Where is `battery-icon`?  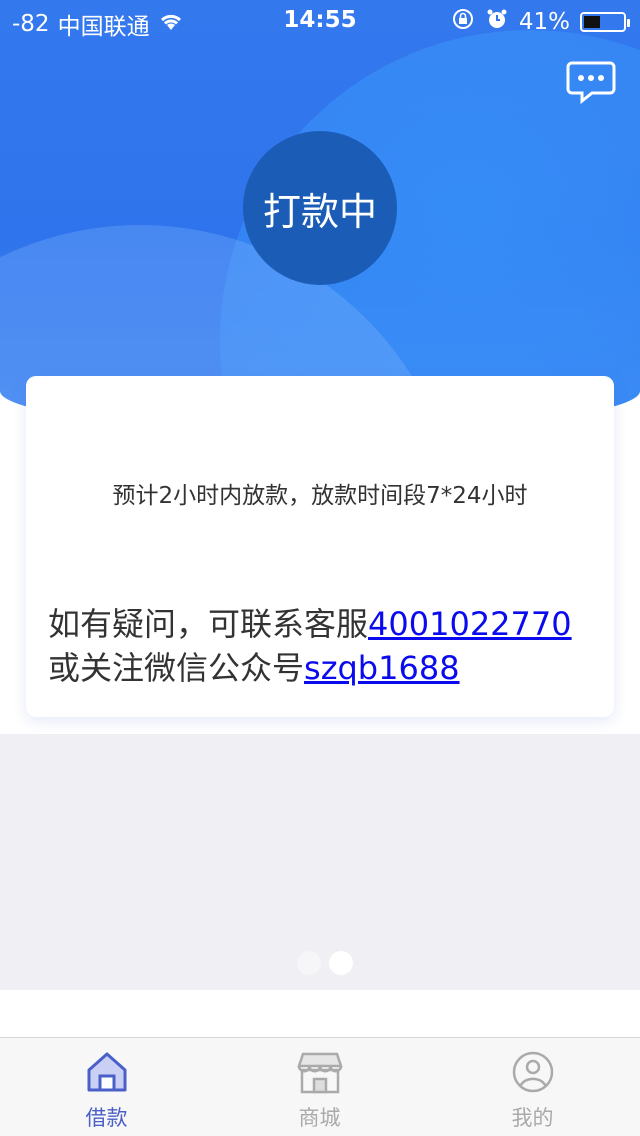 battery-icon is located at coordinates (605, 22).